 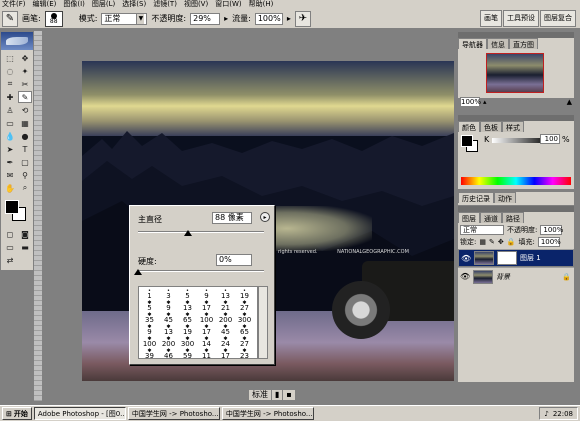 What do you see at coordinates (472, 43) in the screenshot?
I see `tab-navigator: 导航器` at bounding box center [472, 43].